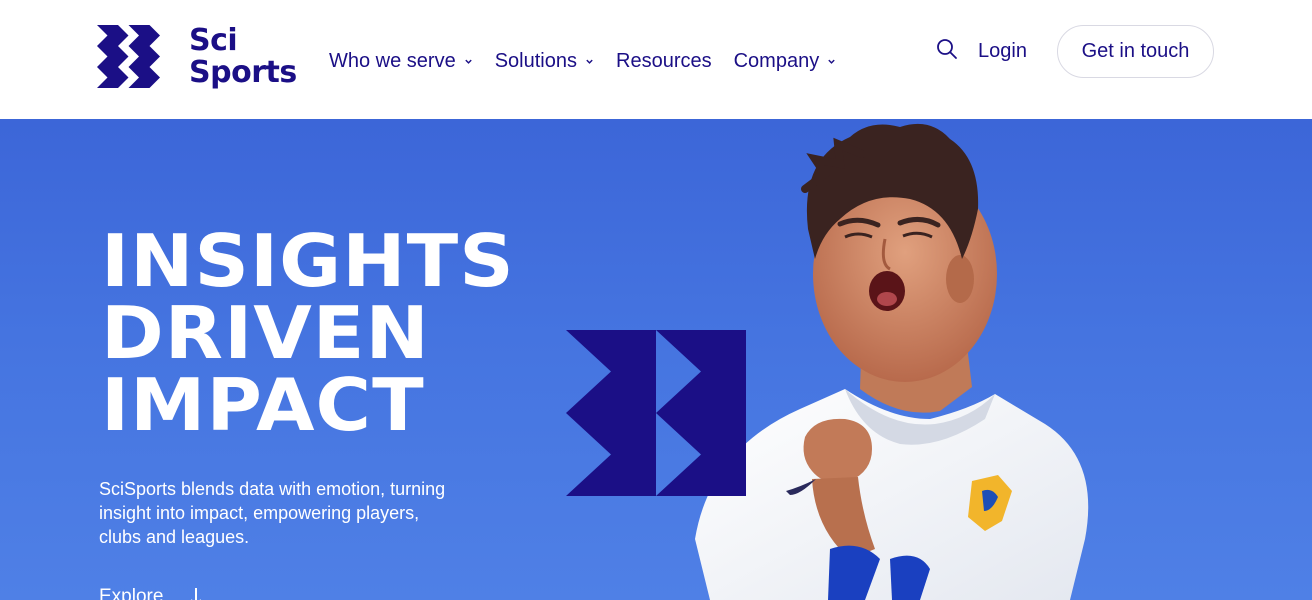 The width and height of the screenshot is (1312, 600). I want to click on arrow-down-icon, so click(196, 594).